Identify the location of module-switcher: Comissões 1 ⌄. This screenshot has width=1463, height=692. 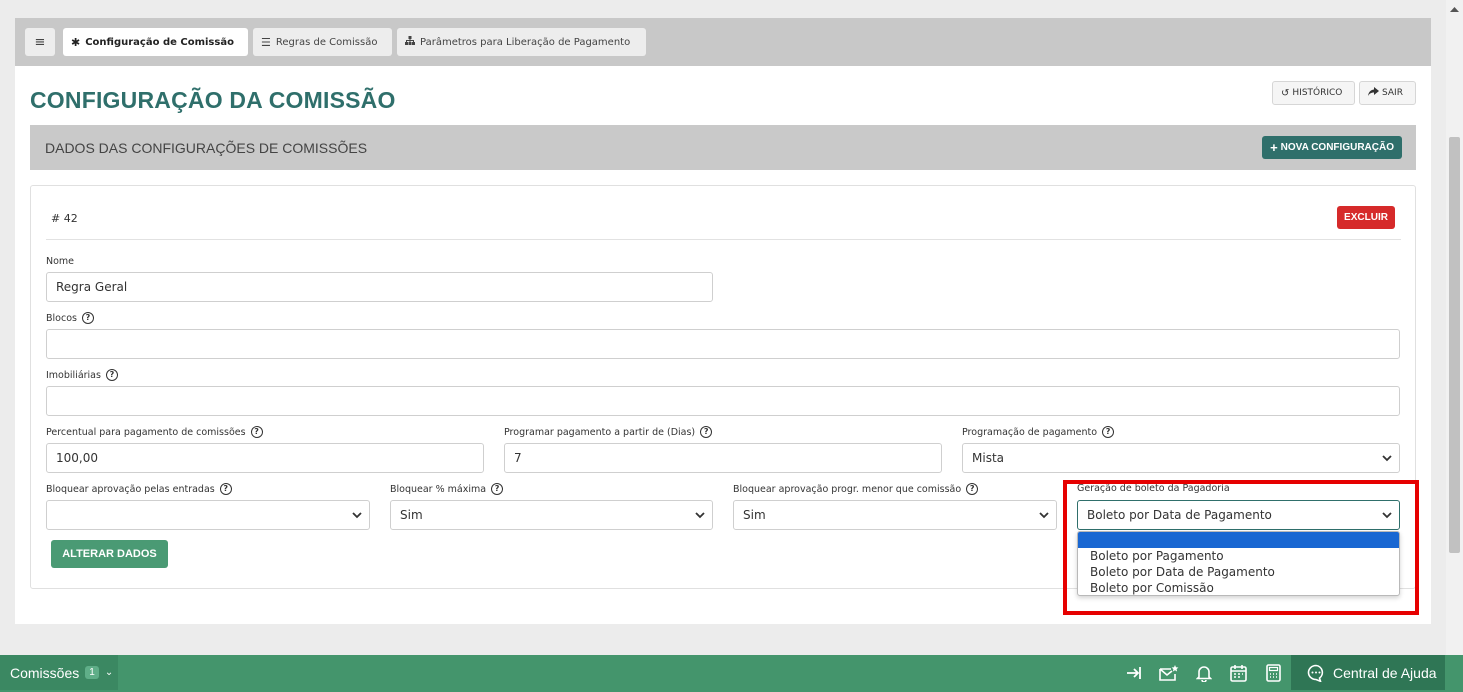
(59, 672).